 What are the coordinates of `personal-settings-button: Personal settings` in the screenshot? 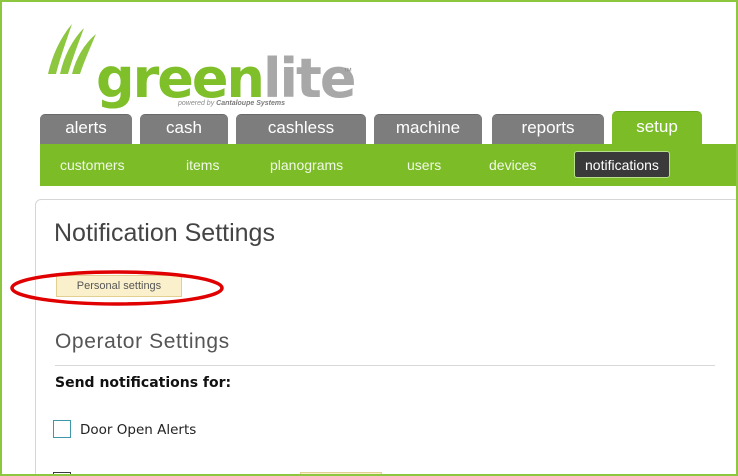 It's located at (119, 286).